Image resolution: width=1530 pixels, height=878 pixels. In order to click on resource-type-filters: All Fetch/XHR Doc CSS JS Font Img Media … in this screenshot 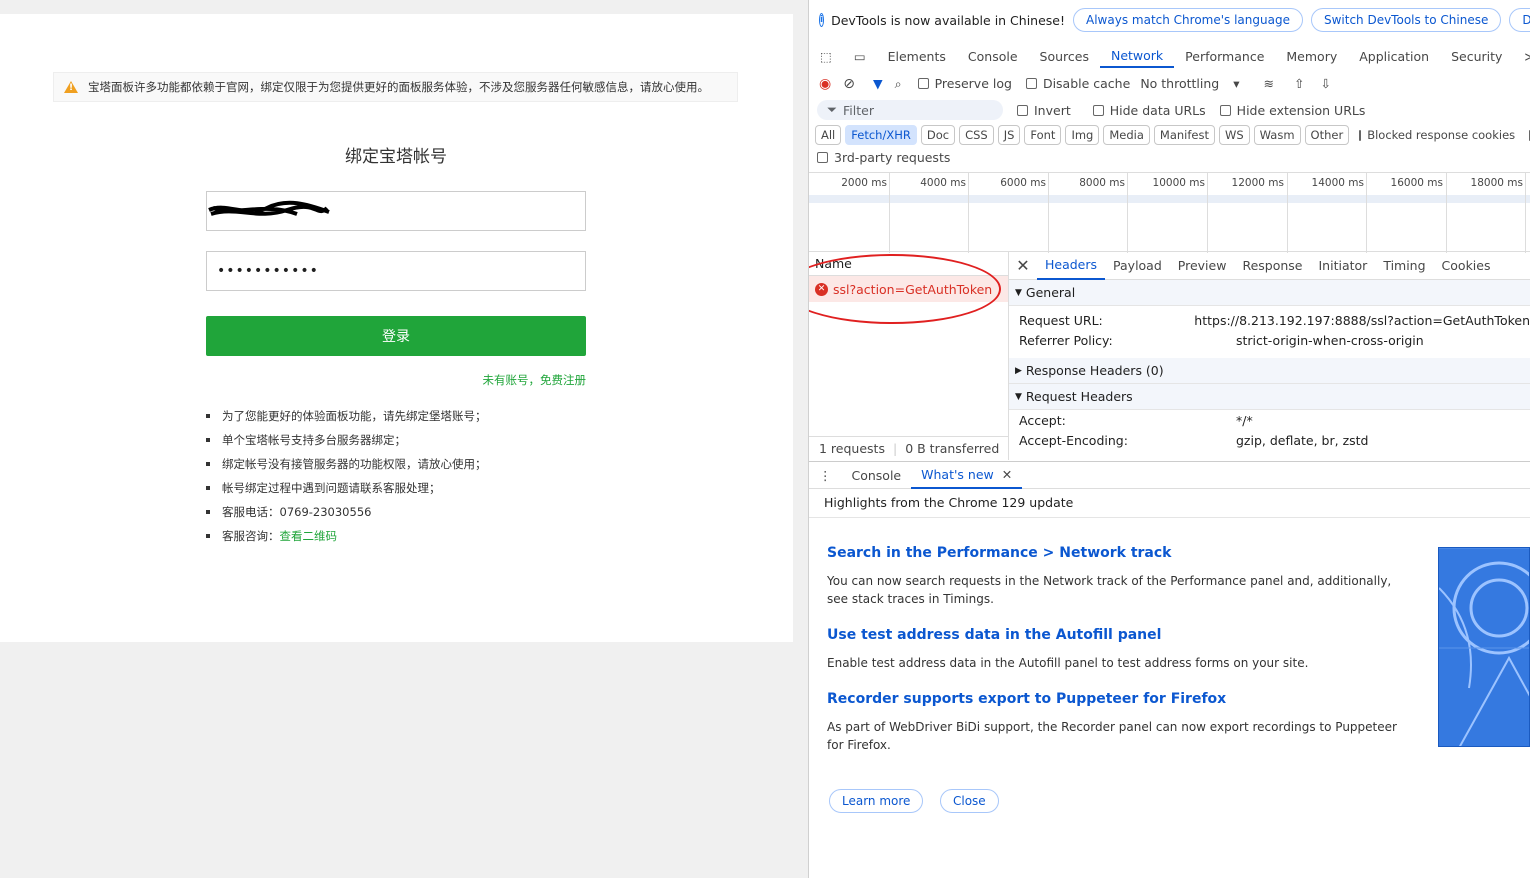, I will do `click(1172, 135)`.